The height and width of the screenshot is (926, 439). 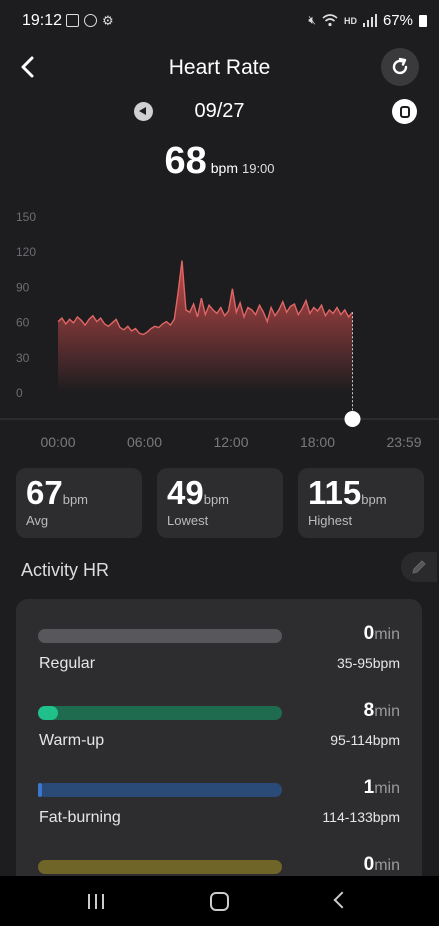 What do you see at coordinates (19, 393) in the screenshot?
I see `y-tick-label: 0` at bounding box center [19, 393].